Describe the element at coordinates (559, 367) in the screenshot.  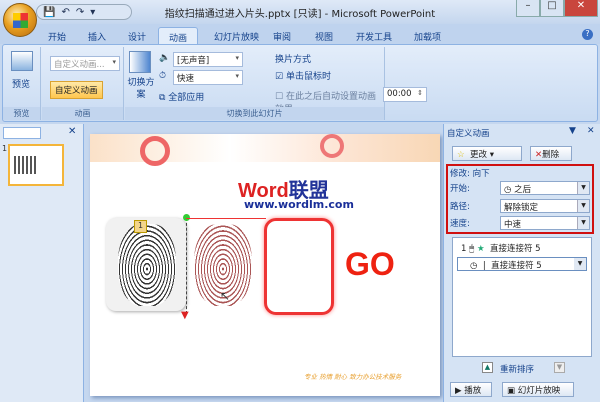
I see `move-down-icon: ▼` at that location.